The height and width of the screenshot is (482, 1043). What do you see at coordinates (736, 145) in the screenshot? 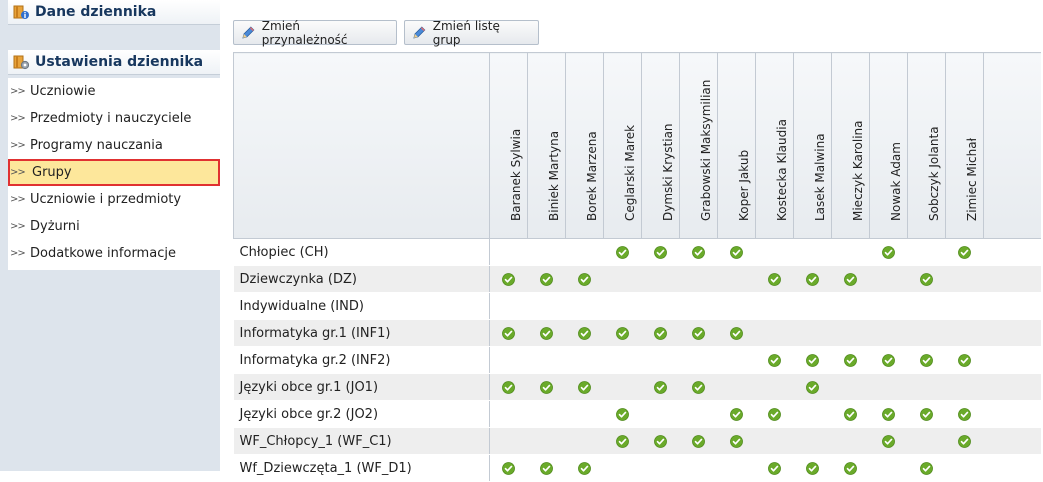
I see `student-column-header: Koper Jakub` at bounding box center [736, 145].